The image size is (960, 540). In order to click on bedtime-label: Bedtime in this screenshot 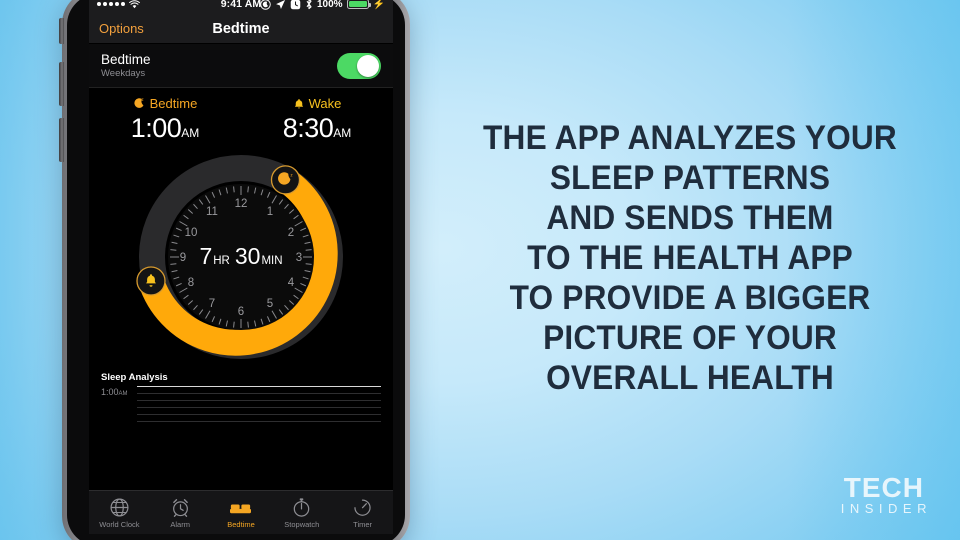, I will do `click(173, 103)`.